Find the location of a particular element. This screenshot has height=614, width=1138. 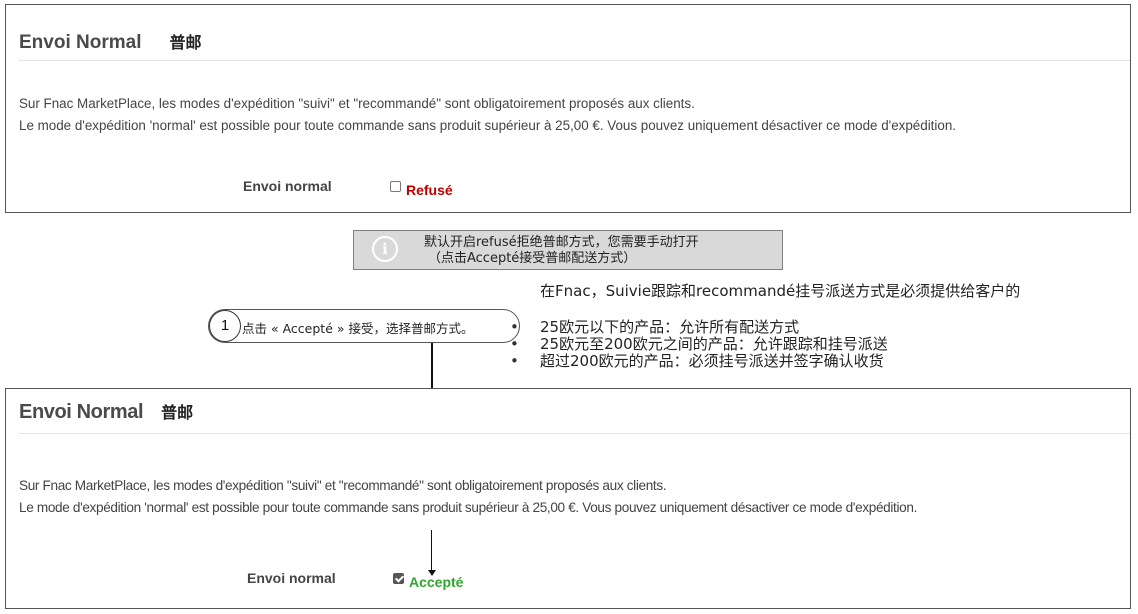

arrow-line is located at coordinates (431, 551).